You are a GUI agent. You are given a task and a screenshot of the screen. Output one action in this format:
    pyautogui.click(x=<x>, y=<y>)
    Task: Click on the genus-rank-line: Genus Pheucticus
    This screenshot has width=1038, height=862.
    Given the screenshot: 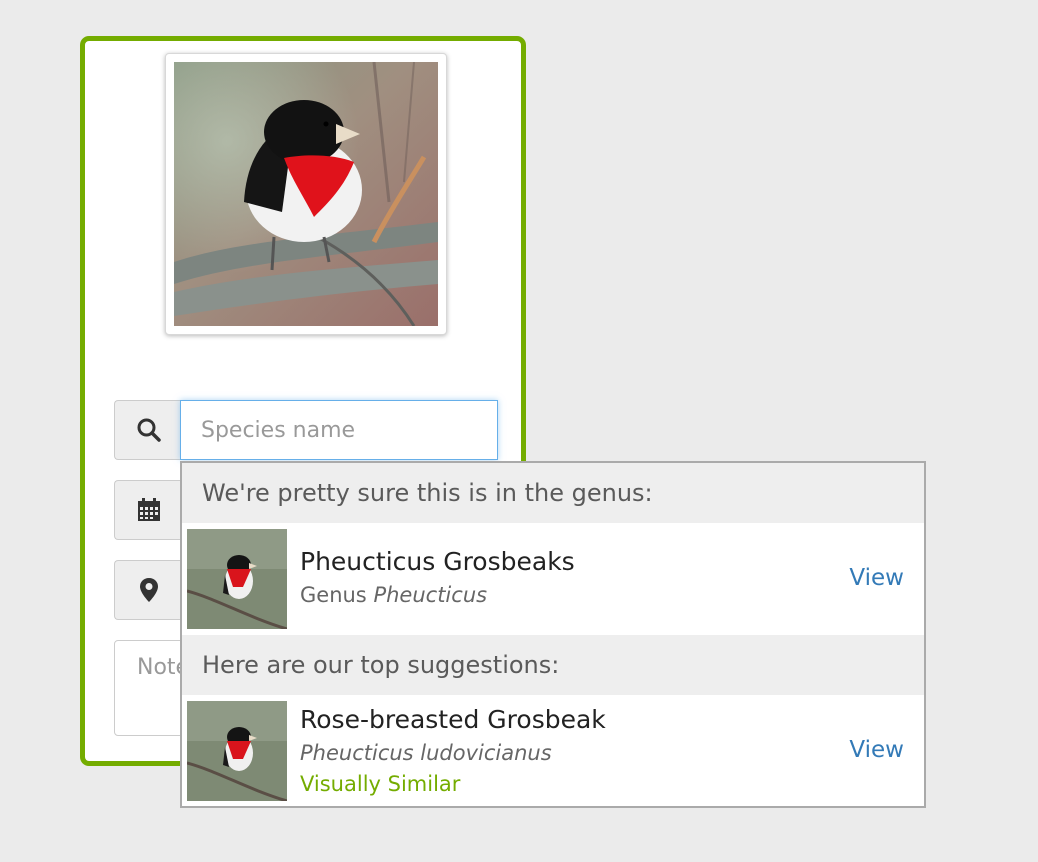 What is the action you would take?
    pyautogui.click(x=393, y=595)
    